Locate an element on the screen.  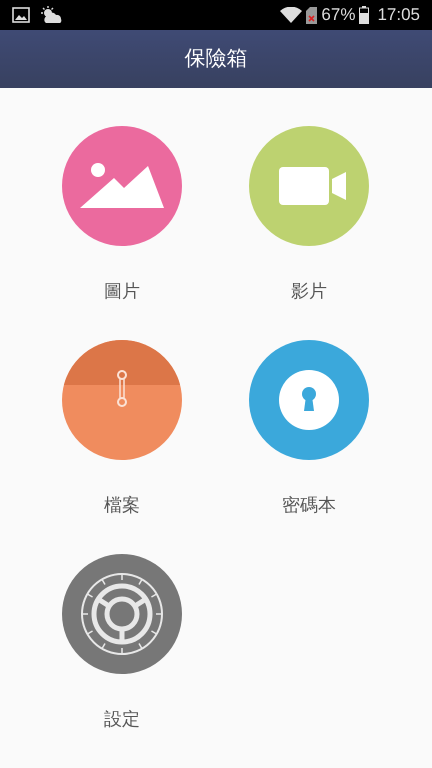
battery-icon is located at coordinates (364, 15).